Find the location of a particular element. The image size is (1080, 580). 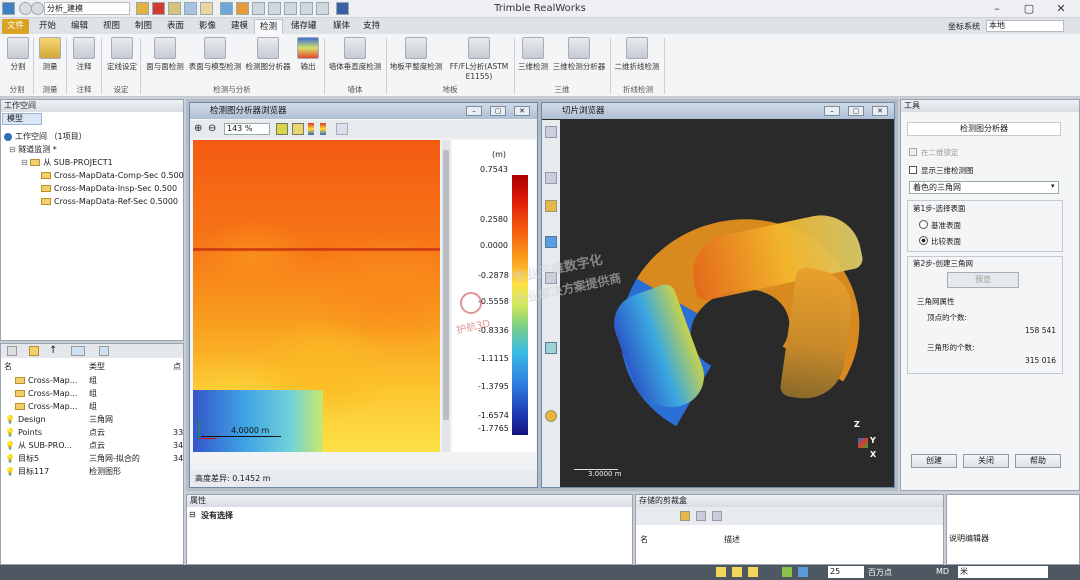

radio-compare-surface is located at coordinates (923, 240).